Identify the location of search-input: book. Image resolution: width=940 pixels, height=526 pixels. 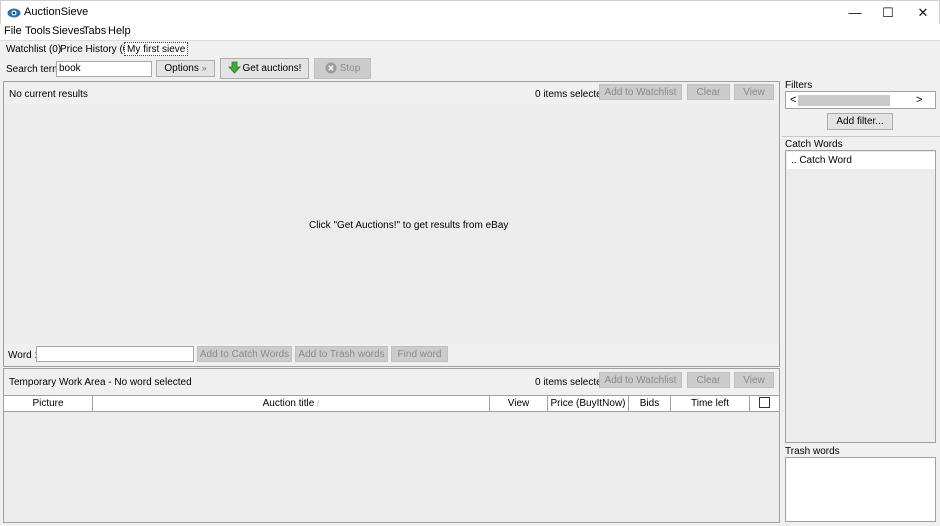
(104, 69).